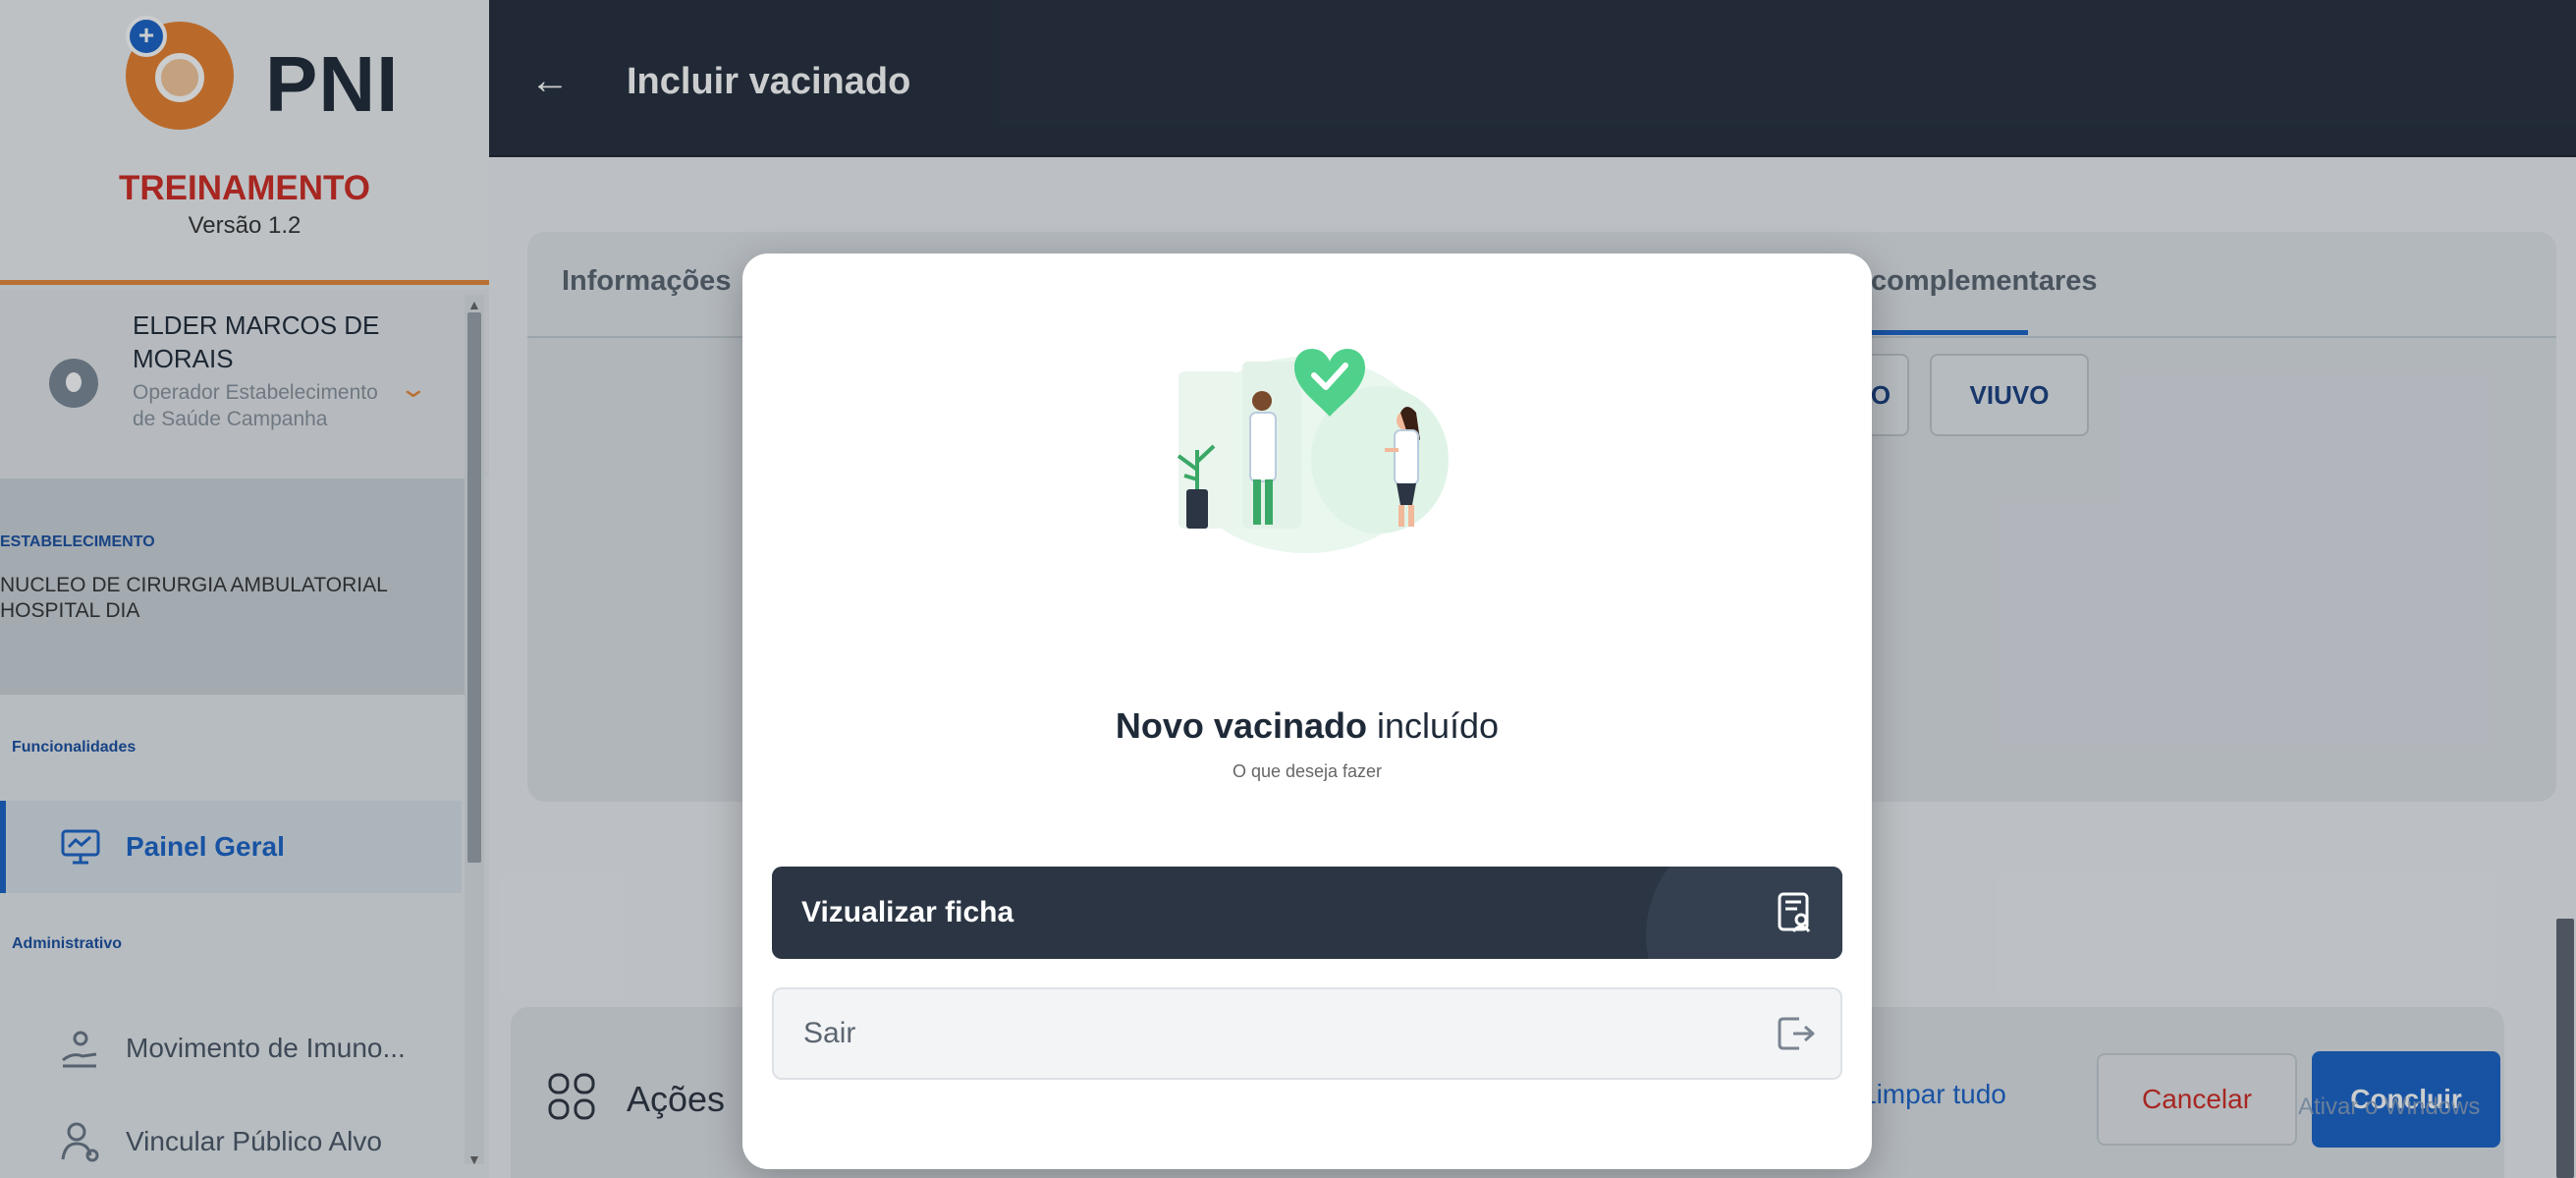  I want to click on exit-label: Sair, so click(829, 1033).